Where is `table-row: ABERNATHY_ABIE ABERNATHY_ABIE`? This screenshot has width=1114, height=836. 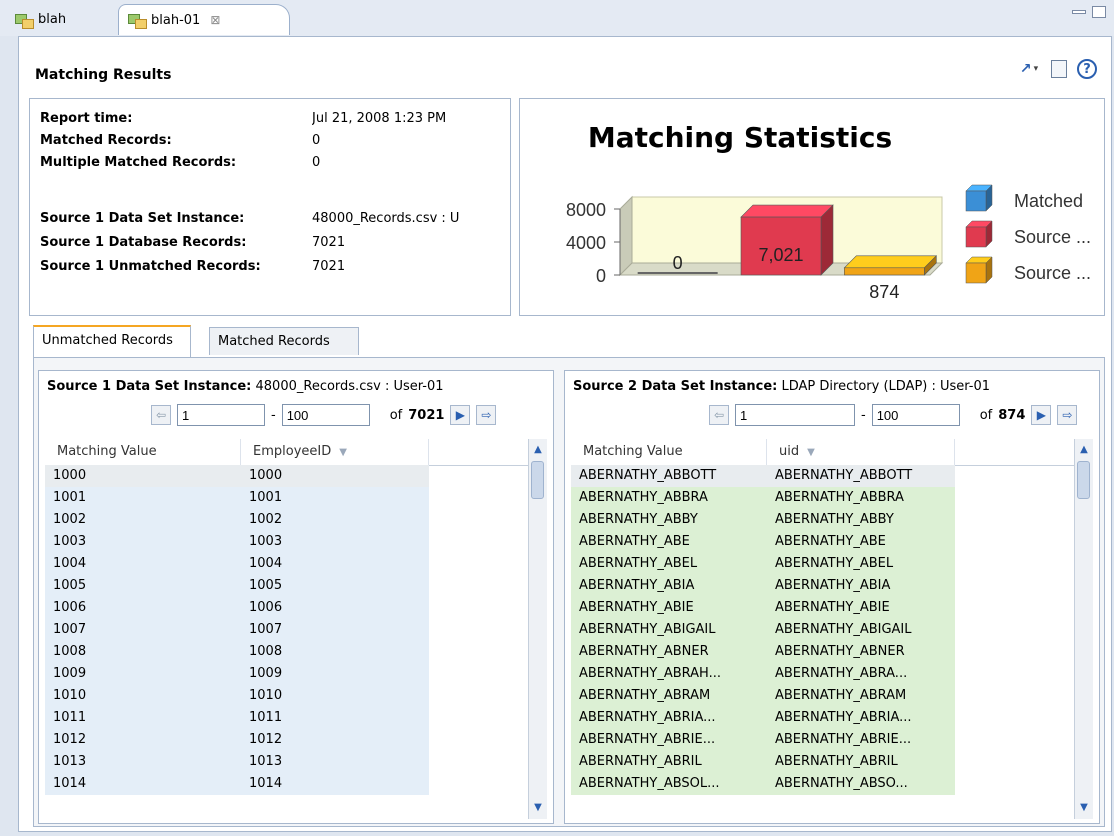
table-row: ABERNATHY_ABIE ABERNATHY_ABIE is located at coordinates (823, 608).